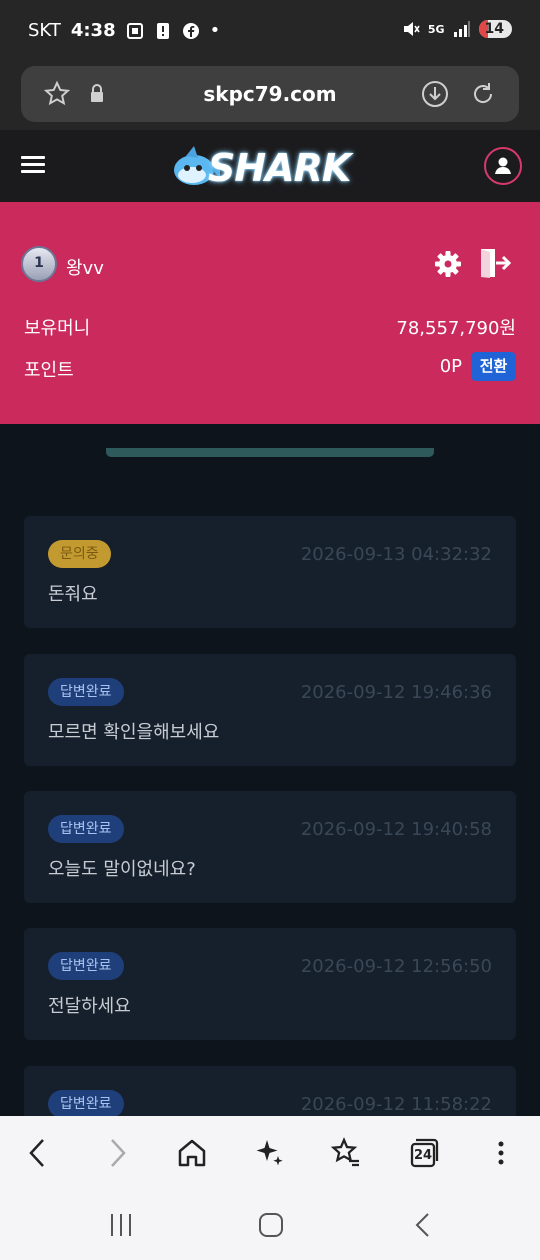 Image resolution: width=540 pixels, height=1260 pixels. I want to click on inquiry-date: 2026-09-13 04:32:32, so click(396, 554).